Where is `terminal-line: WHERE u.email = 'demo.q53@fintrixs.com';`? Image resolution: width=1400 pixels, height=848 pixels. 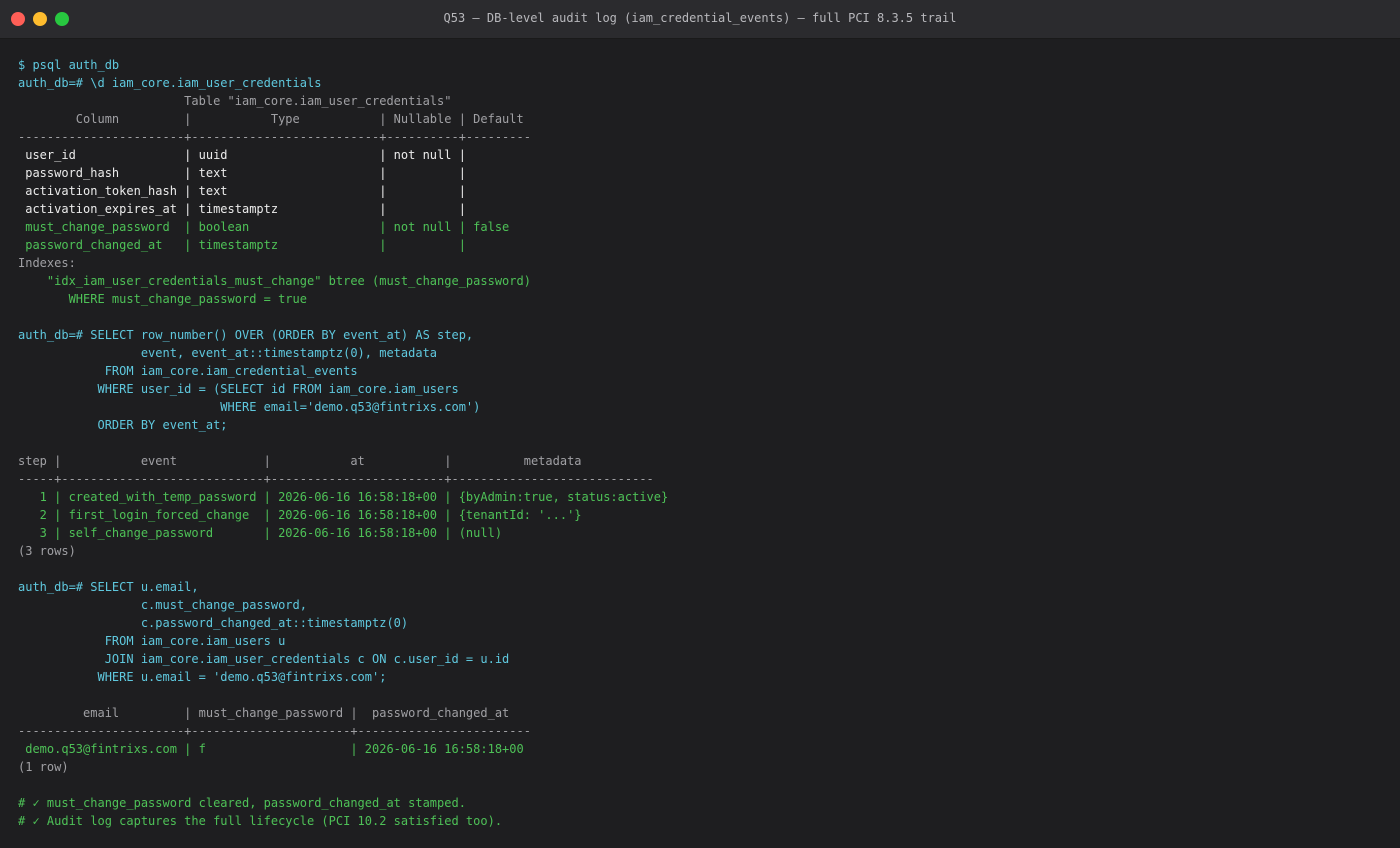 terminal-line: WHERE u.email = 'demo.q53@fintrixs.com'; is located at coordinates (202, 677).